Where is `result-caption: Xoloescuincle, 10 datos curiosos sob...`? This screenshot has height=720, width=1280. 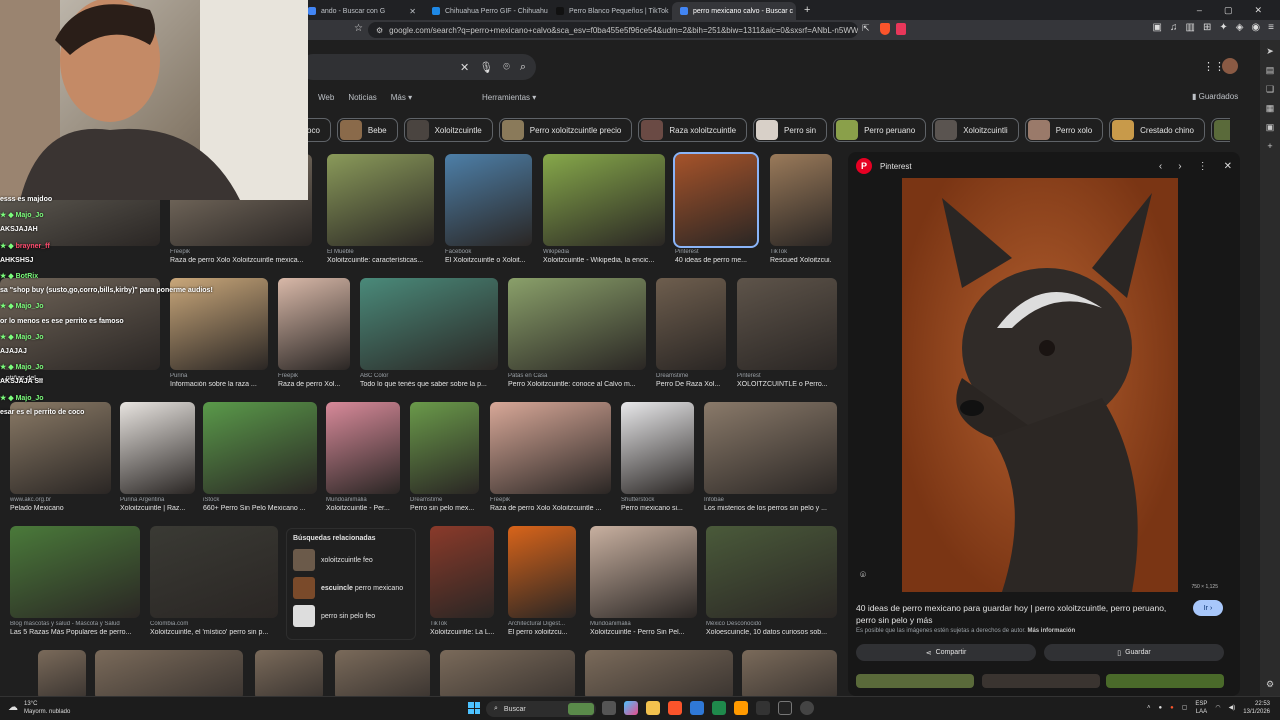
result-caption: Xoloescuincle, 10 datos curiosos sob... is located at coordinates (771, 632).